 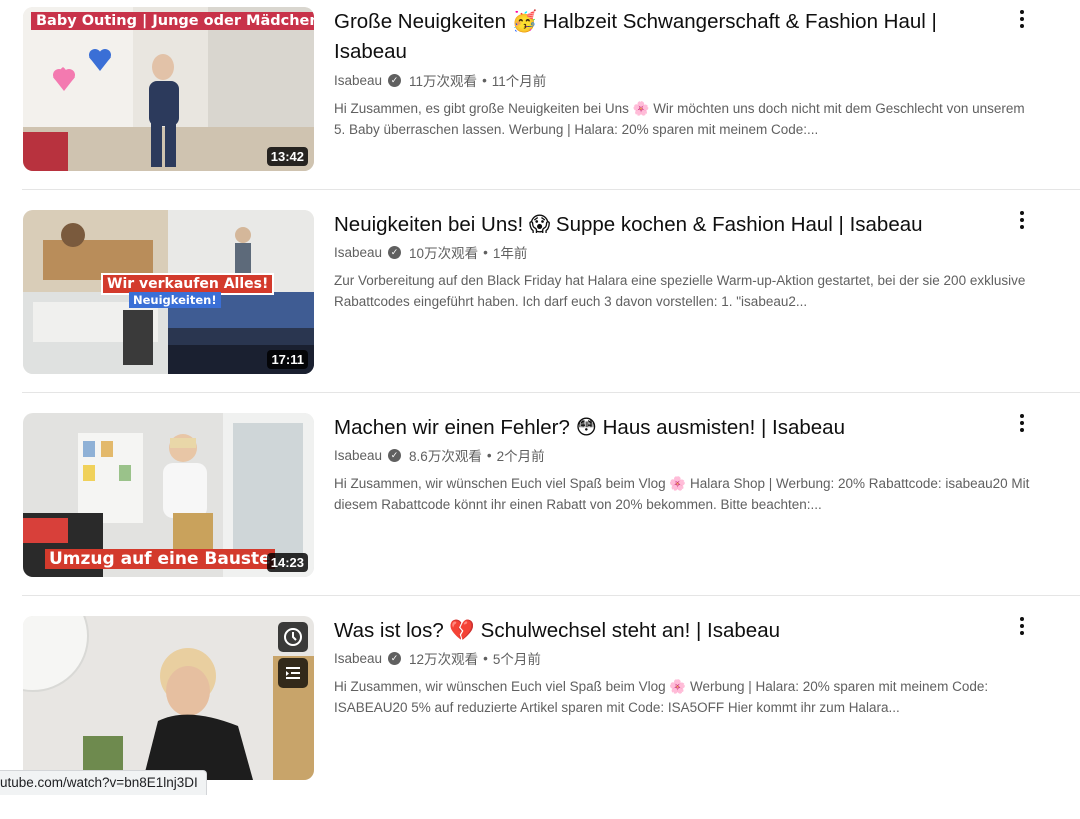 I want to click on video-meta: Isabeau ✓ 10万次观看 • 1年前, so click(x=430, y=252).